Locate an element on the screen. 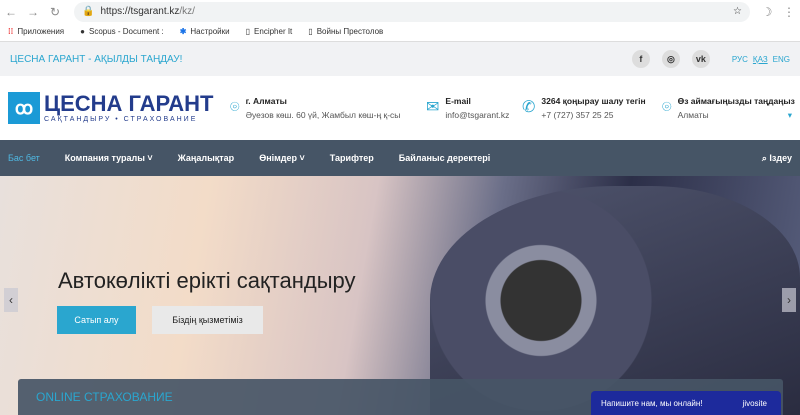  slider-next-arrow: › is located at coordinates (789, 300).